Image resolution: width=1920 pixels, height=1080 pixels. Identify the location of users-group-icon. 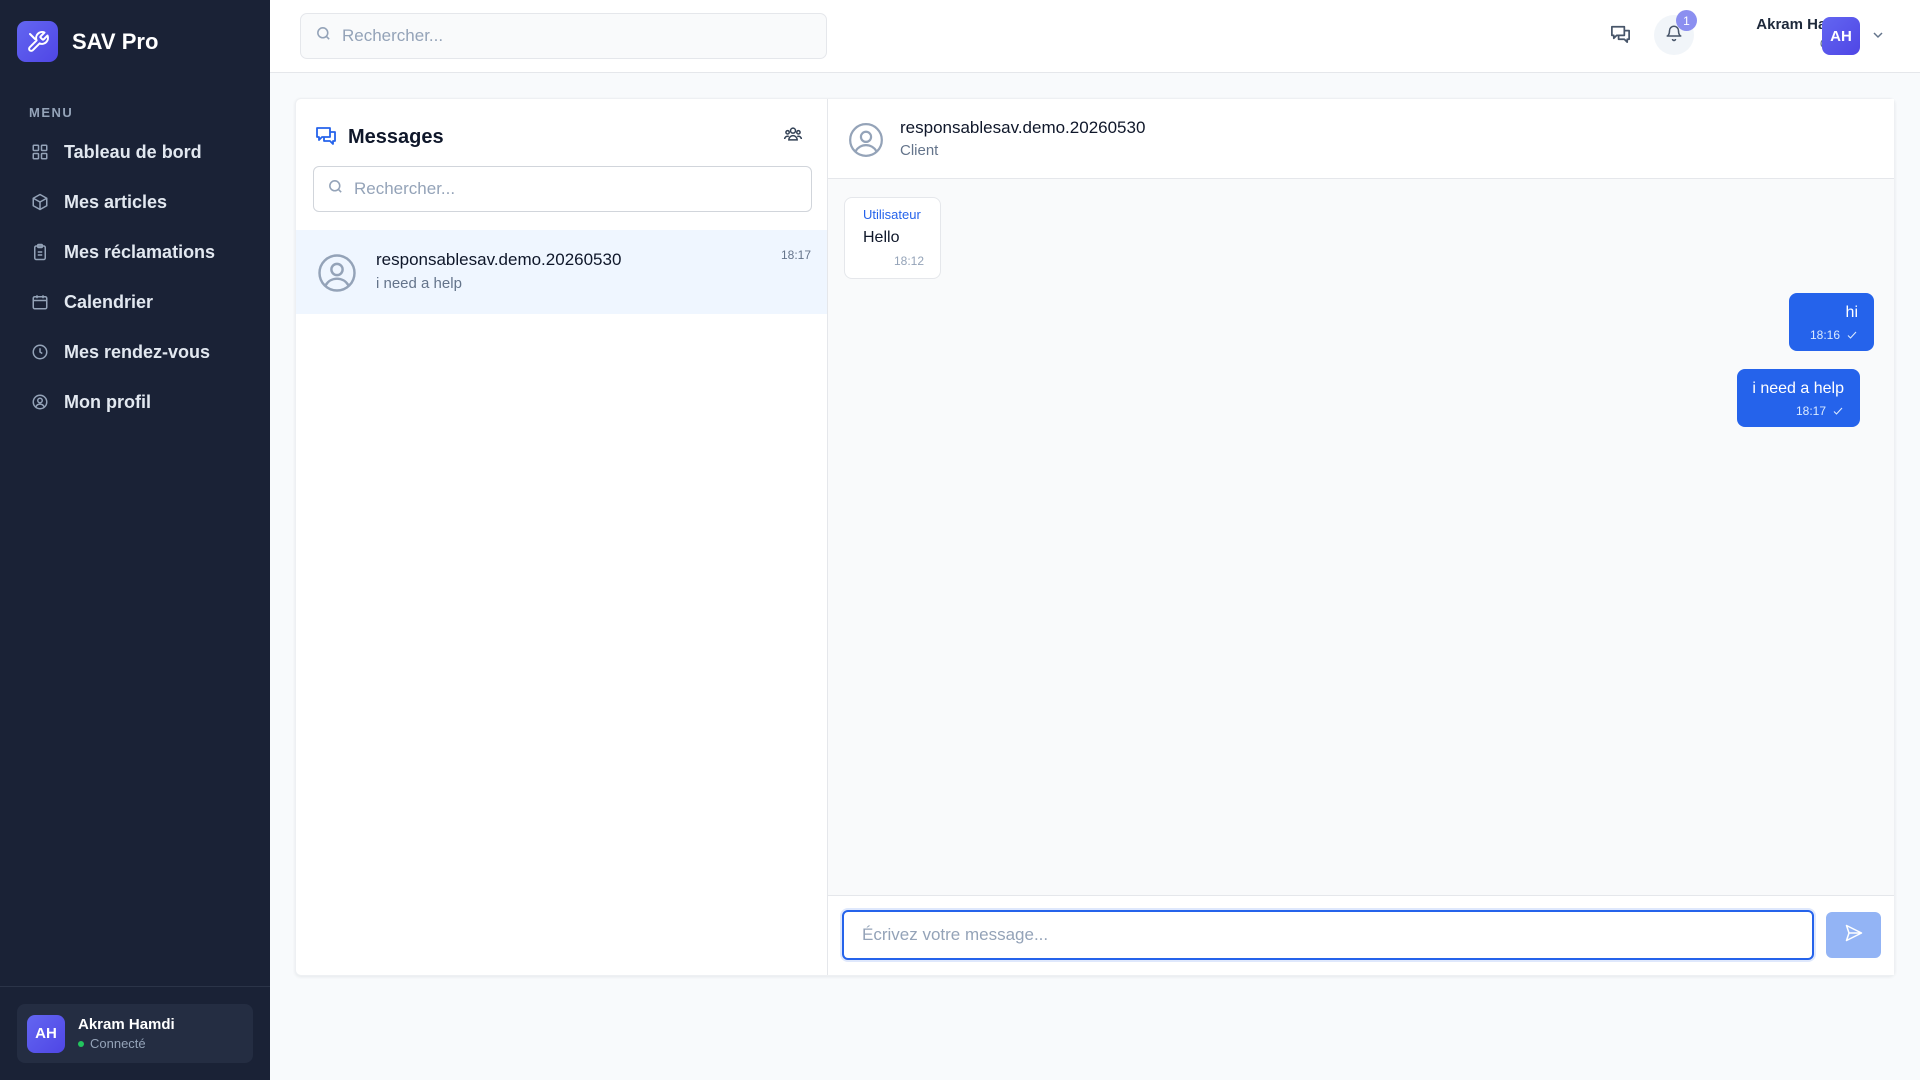
(793, 136).